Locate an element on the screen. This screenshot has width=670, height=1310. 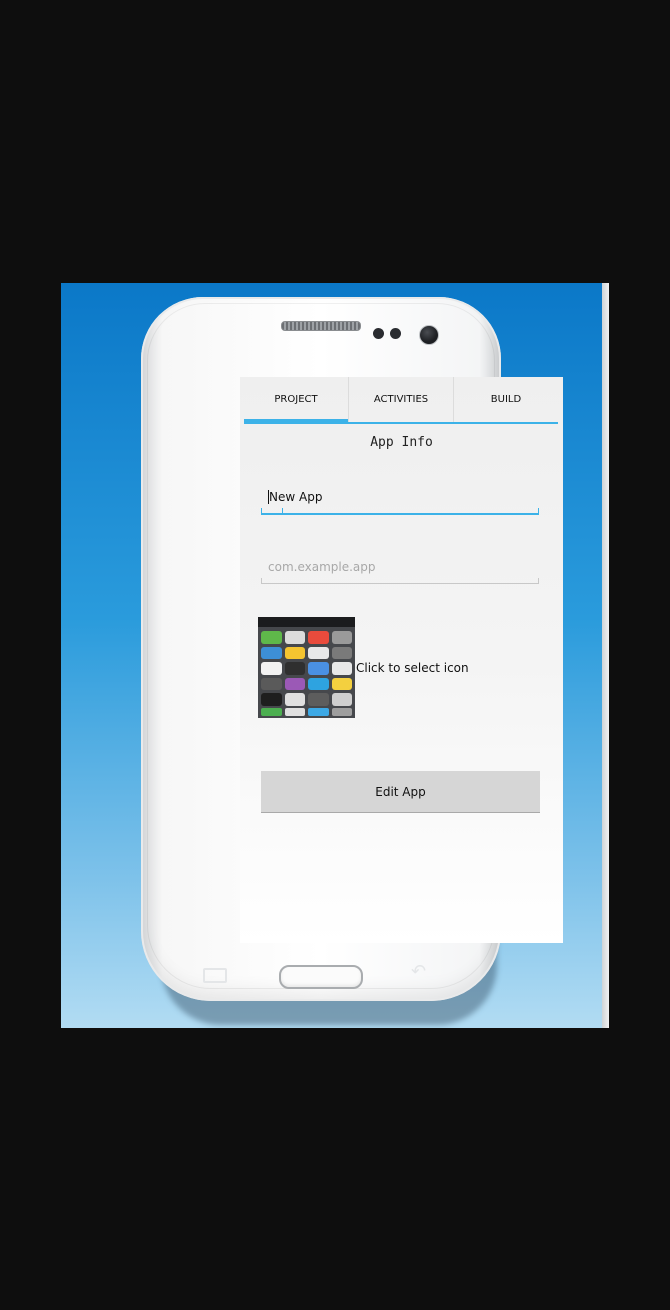
front-camera is located at coordinates (429, 335).